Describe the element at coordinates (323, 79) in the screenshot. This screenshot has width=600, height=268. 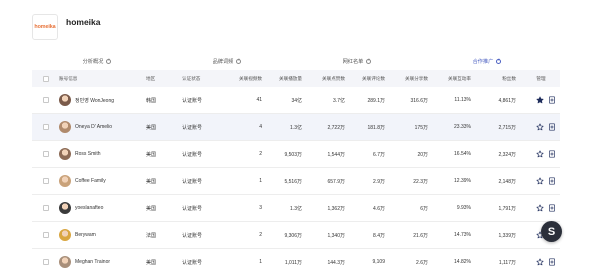
I see `col-header-likes: 关联点赞数` at that location.